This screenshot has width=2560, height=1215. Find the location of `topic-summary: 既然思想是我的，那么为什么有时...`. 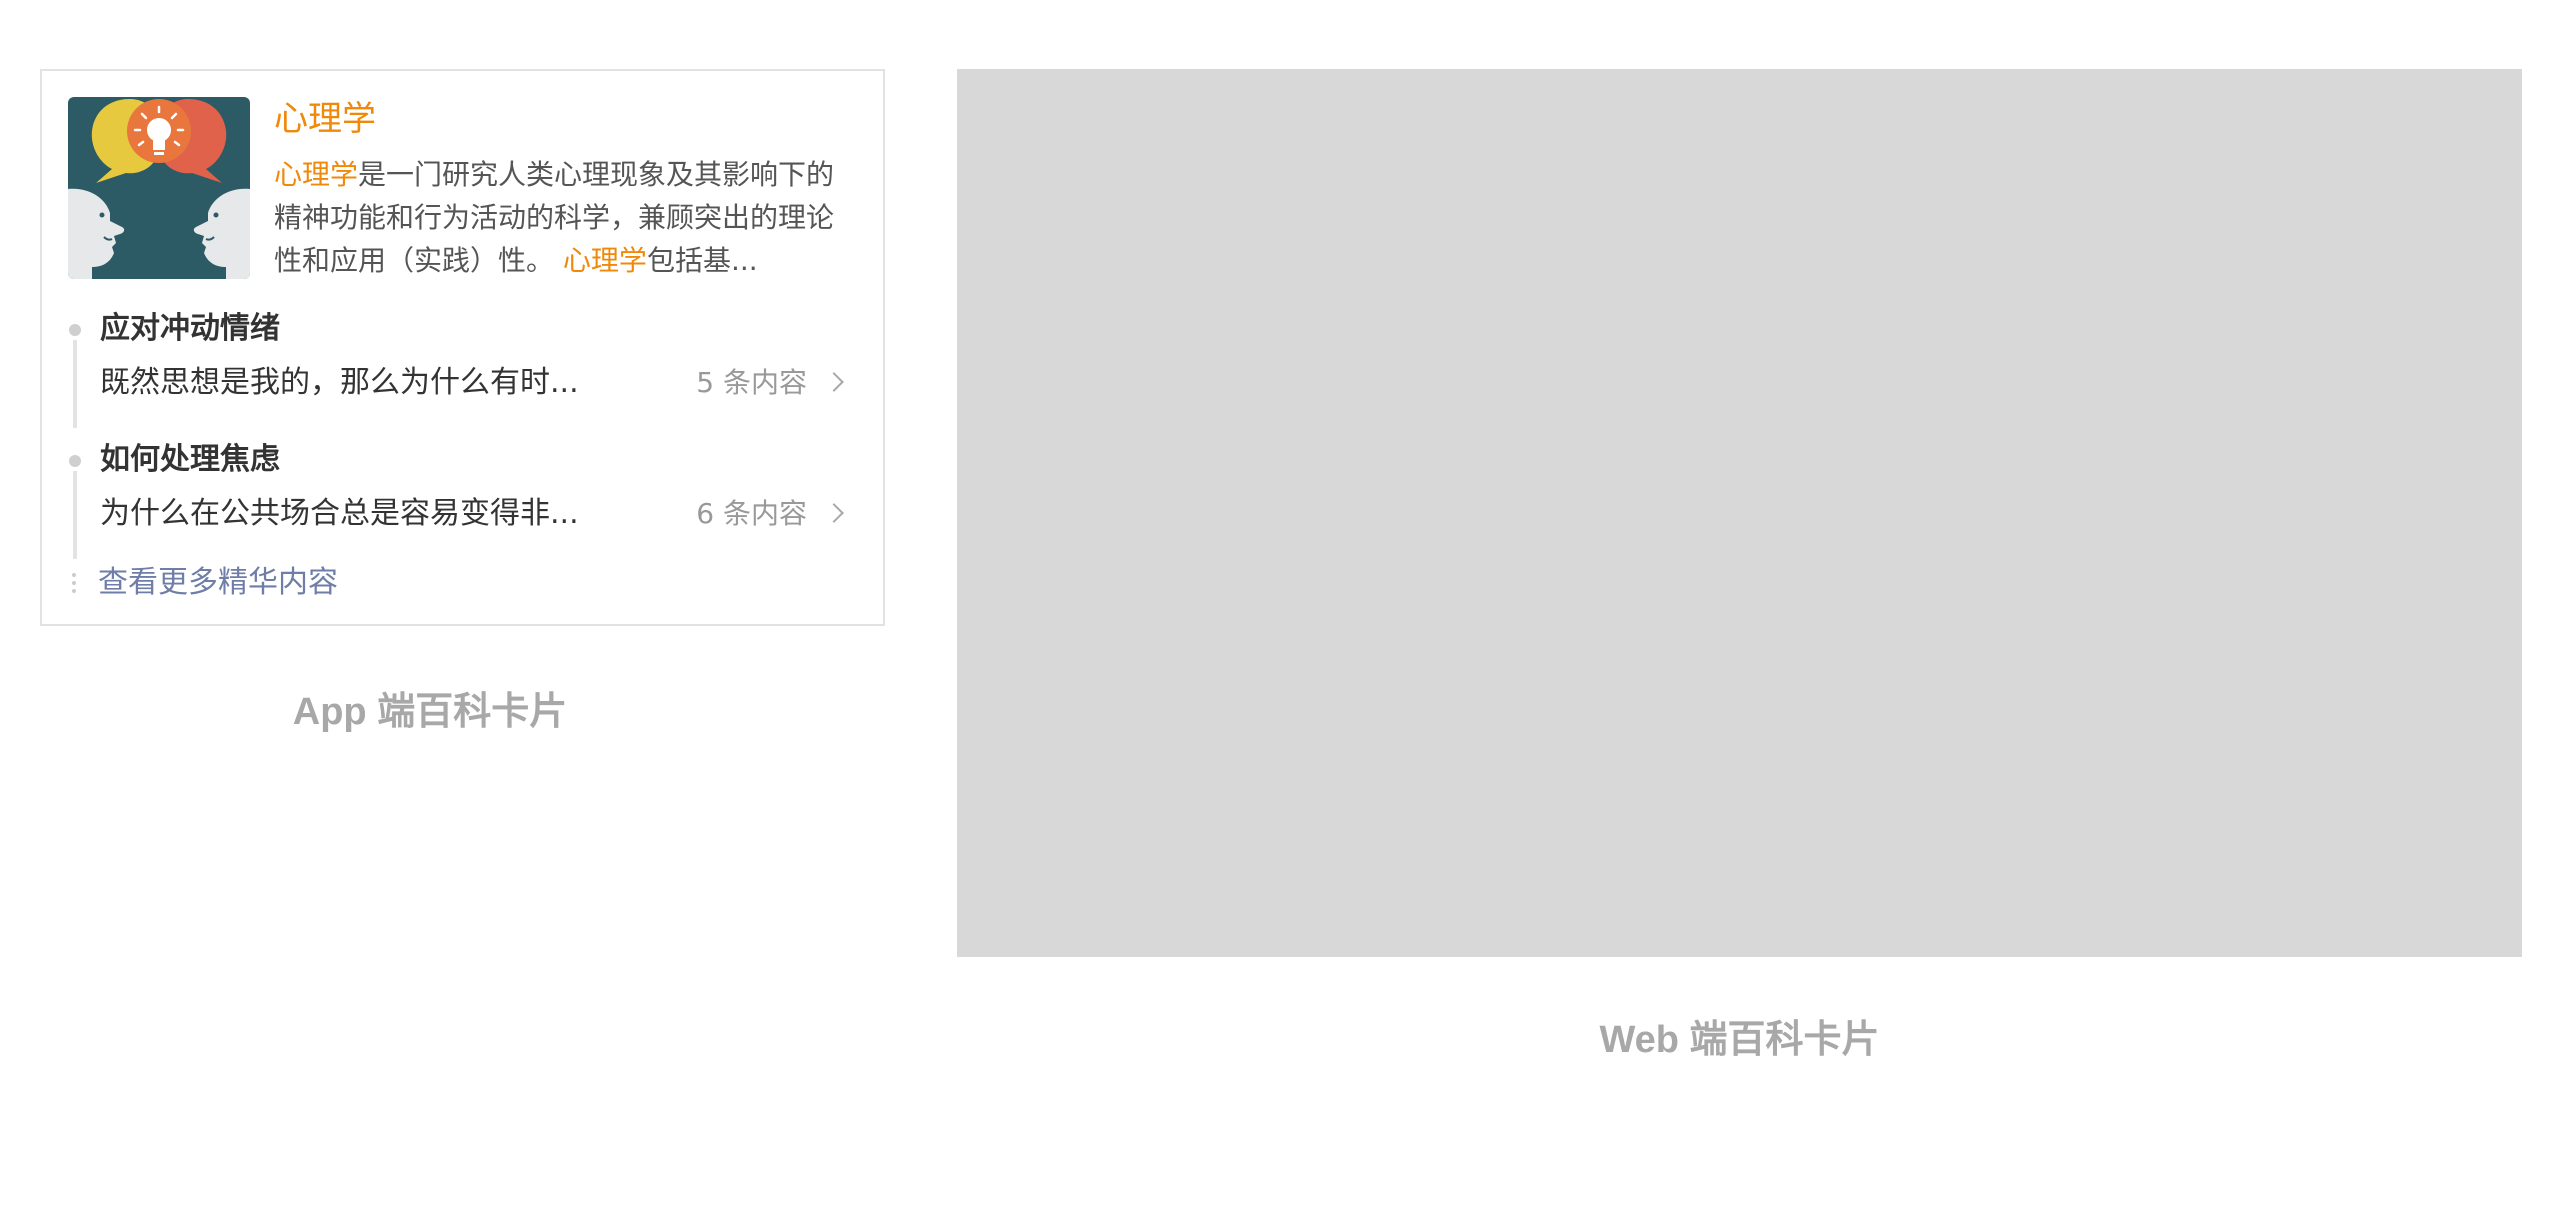

topic-summary: 既然思想是我的，那么为什么有时... is located at coordinates (339, 382).